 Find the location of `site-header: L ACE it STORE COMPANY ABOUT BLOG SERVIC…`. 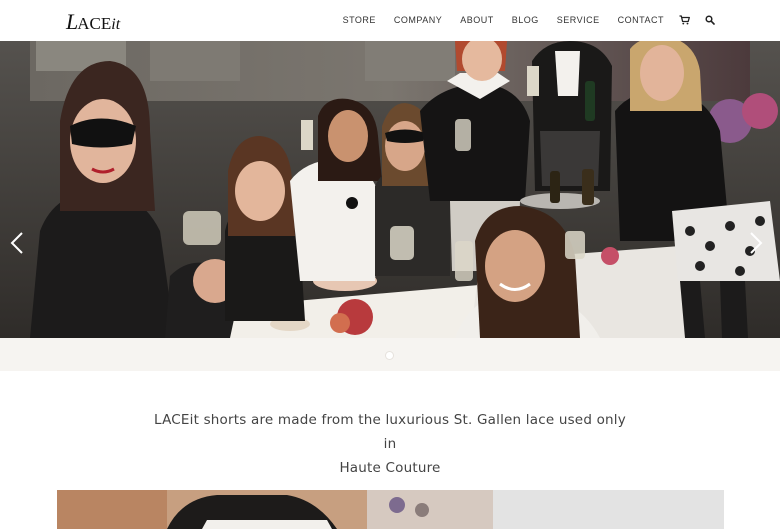

site-header: L ACE it STORE COMPANY ABOUT BLOG SERVIC… is located at coordinates (390, 20).